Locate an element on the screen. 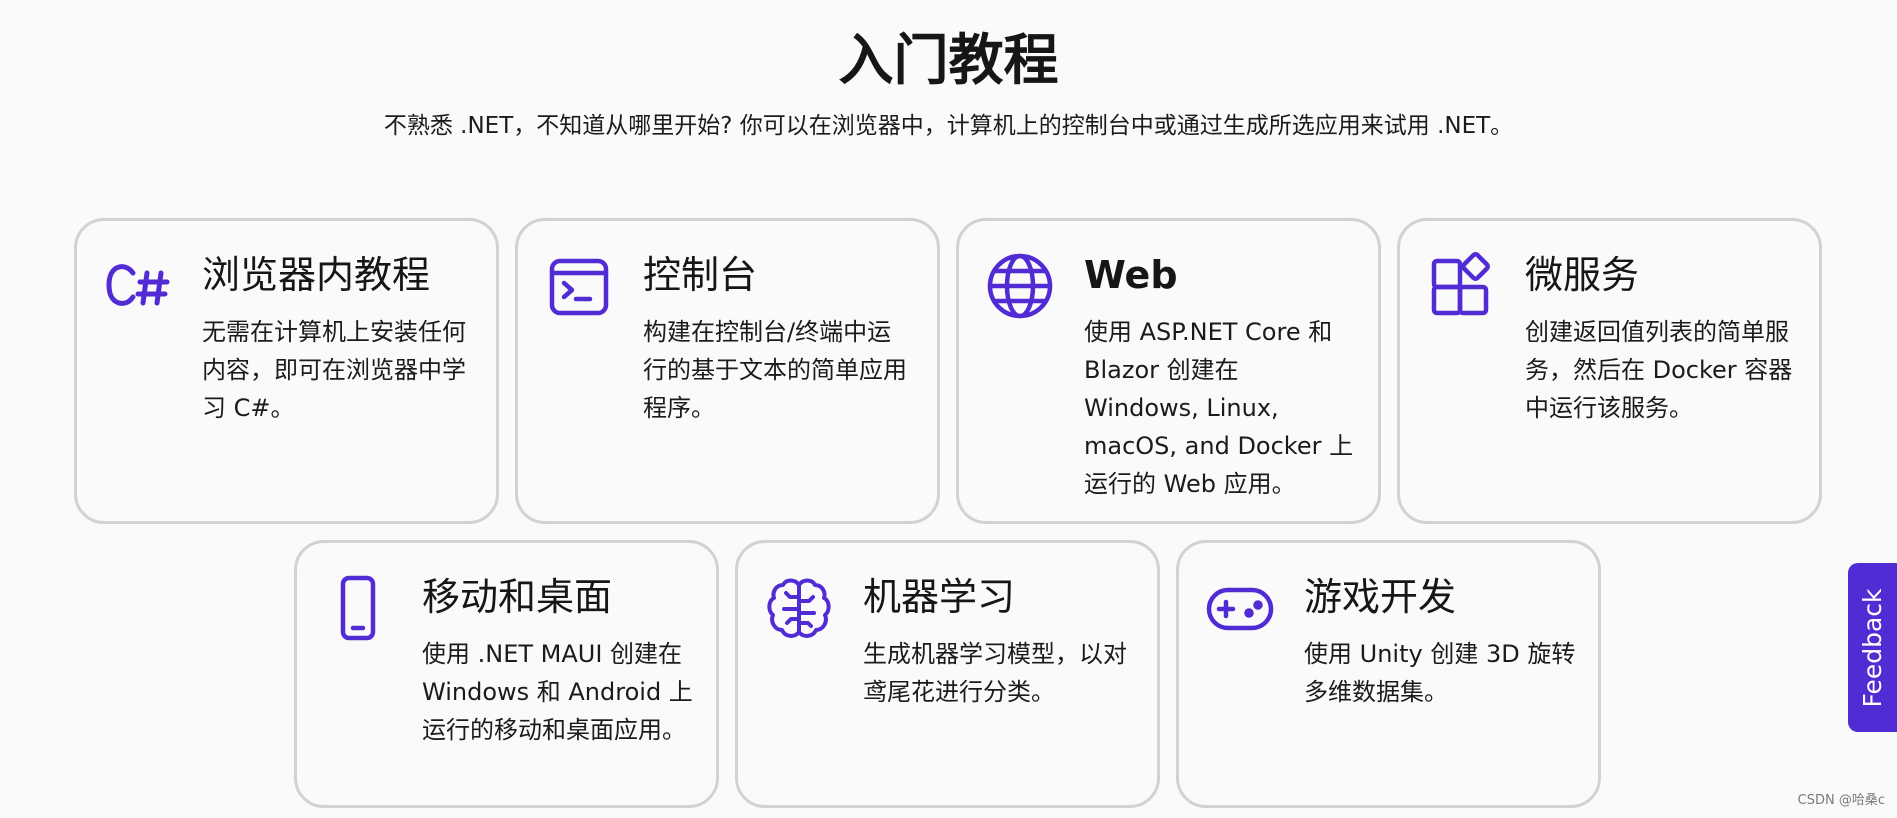 This screenshot has width=1897, height=818. card-description: 使用 Unity 创建 3D 旋转多维数据集。 is located at coordinates (1440, 673).